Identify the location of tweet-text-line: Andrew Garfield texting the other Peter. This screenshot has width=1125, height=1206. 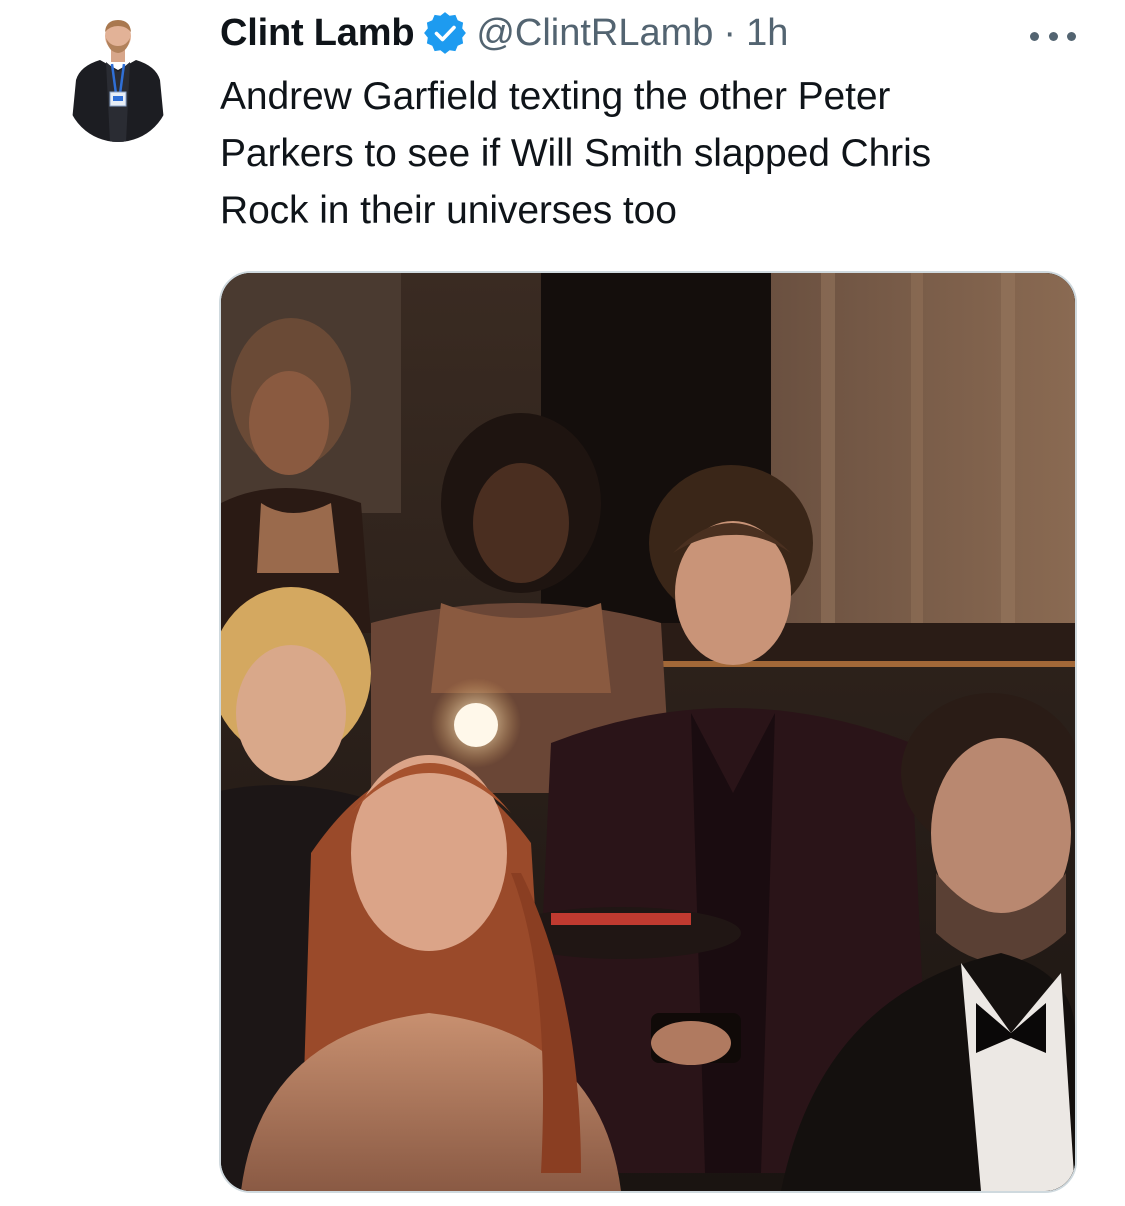
(555, 96).